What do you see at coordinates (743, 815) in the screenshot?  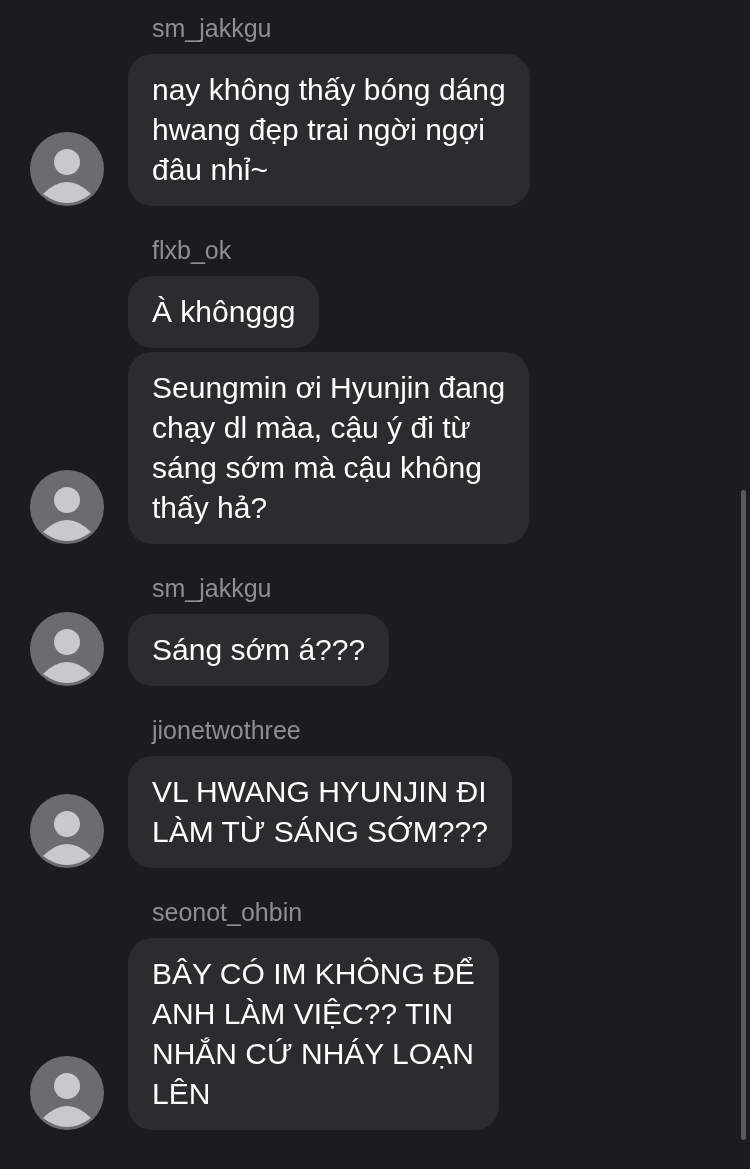 I see `scrollbar` at bounding box center [743, 815].